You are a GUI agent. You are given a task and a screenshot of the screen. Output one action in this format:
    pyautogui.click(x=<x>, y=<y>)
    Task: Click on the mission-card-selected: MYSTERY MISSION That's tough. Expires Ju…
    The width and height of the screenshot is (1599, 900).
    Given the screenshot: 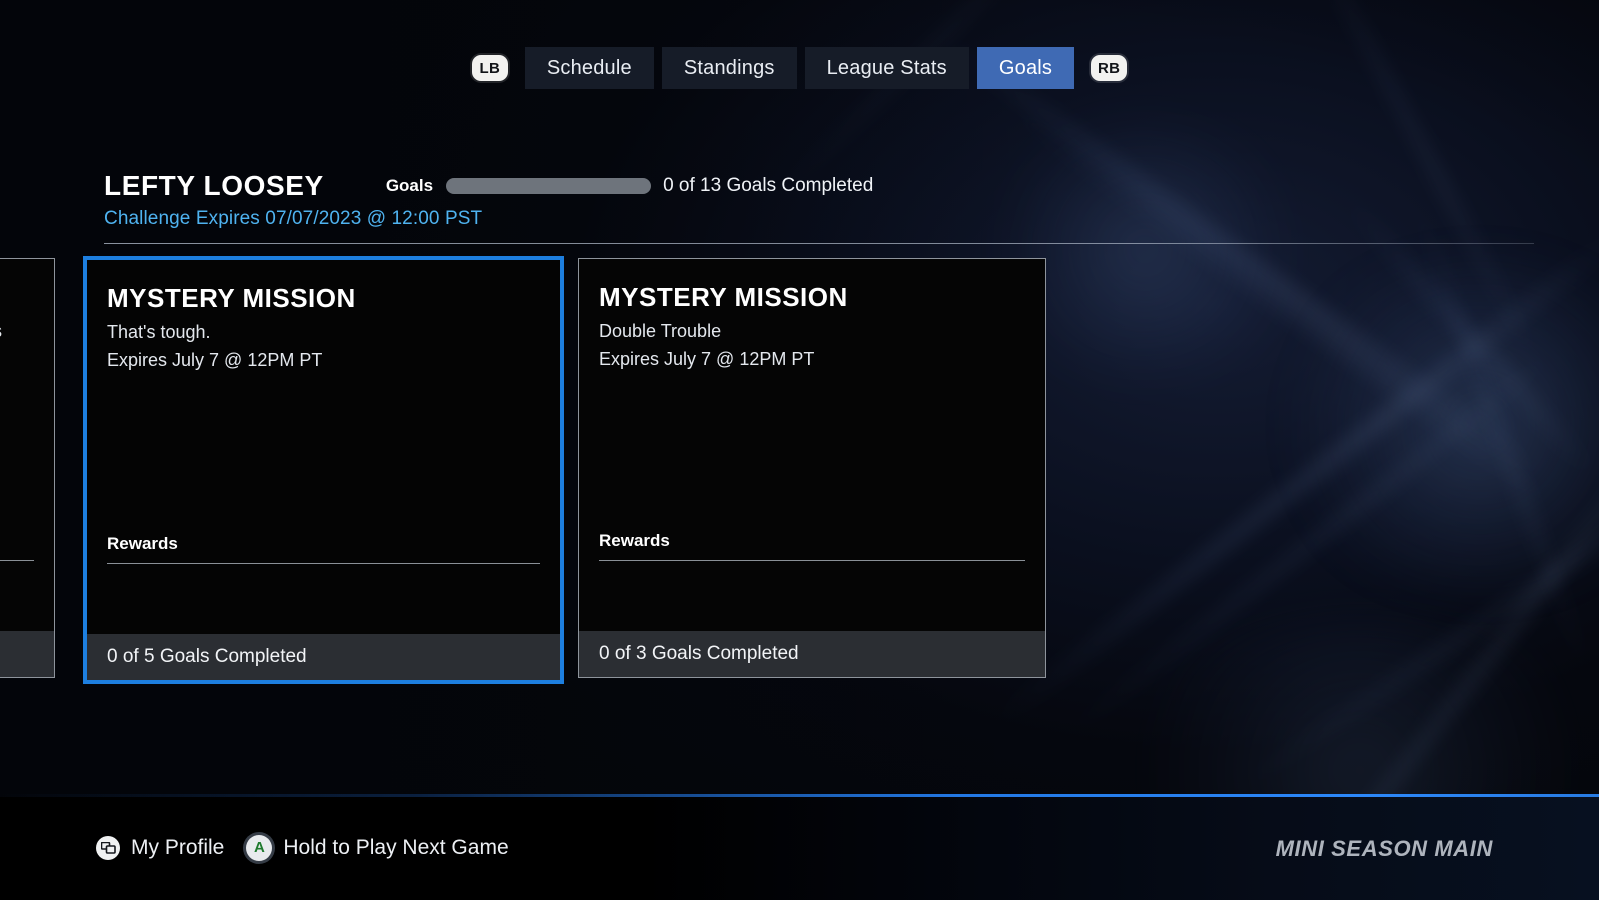 What is the action you would take?
    pyautogui.click(x=323, y=470)
    